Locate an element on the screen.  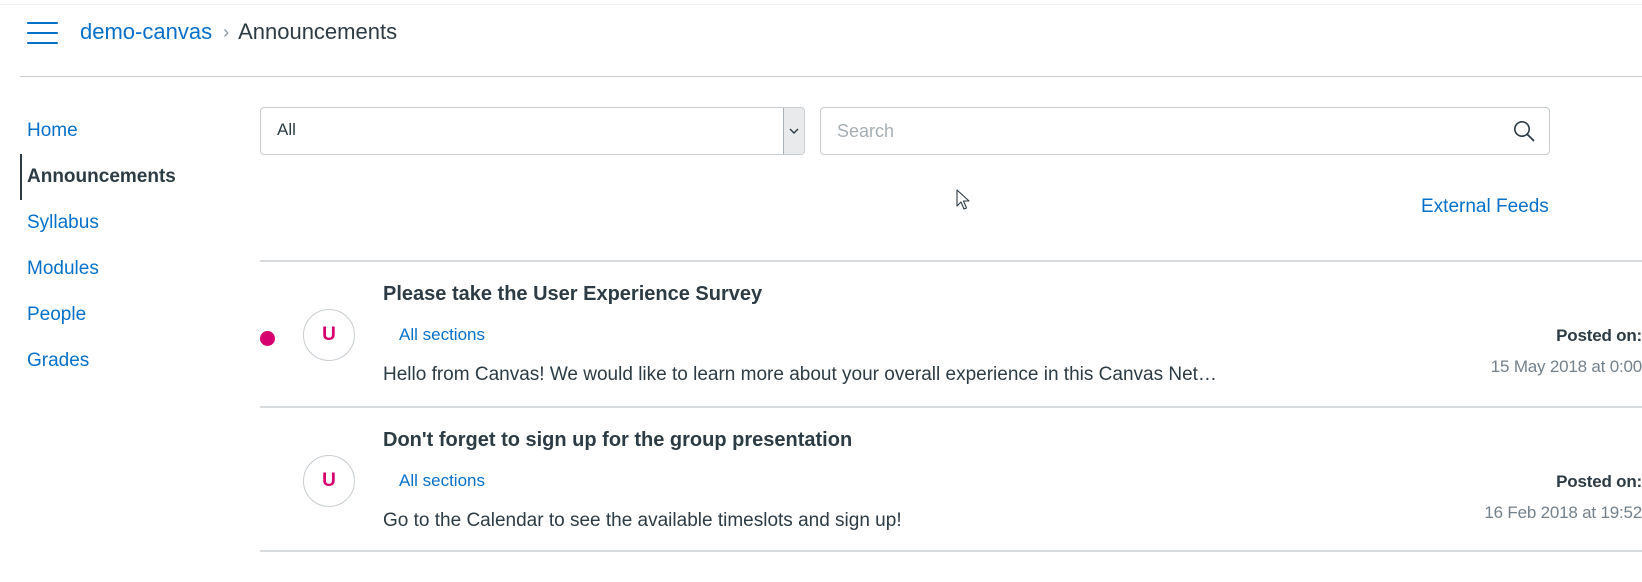
sidebar-item-people: People is located at coordinates (130, 315).